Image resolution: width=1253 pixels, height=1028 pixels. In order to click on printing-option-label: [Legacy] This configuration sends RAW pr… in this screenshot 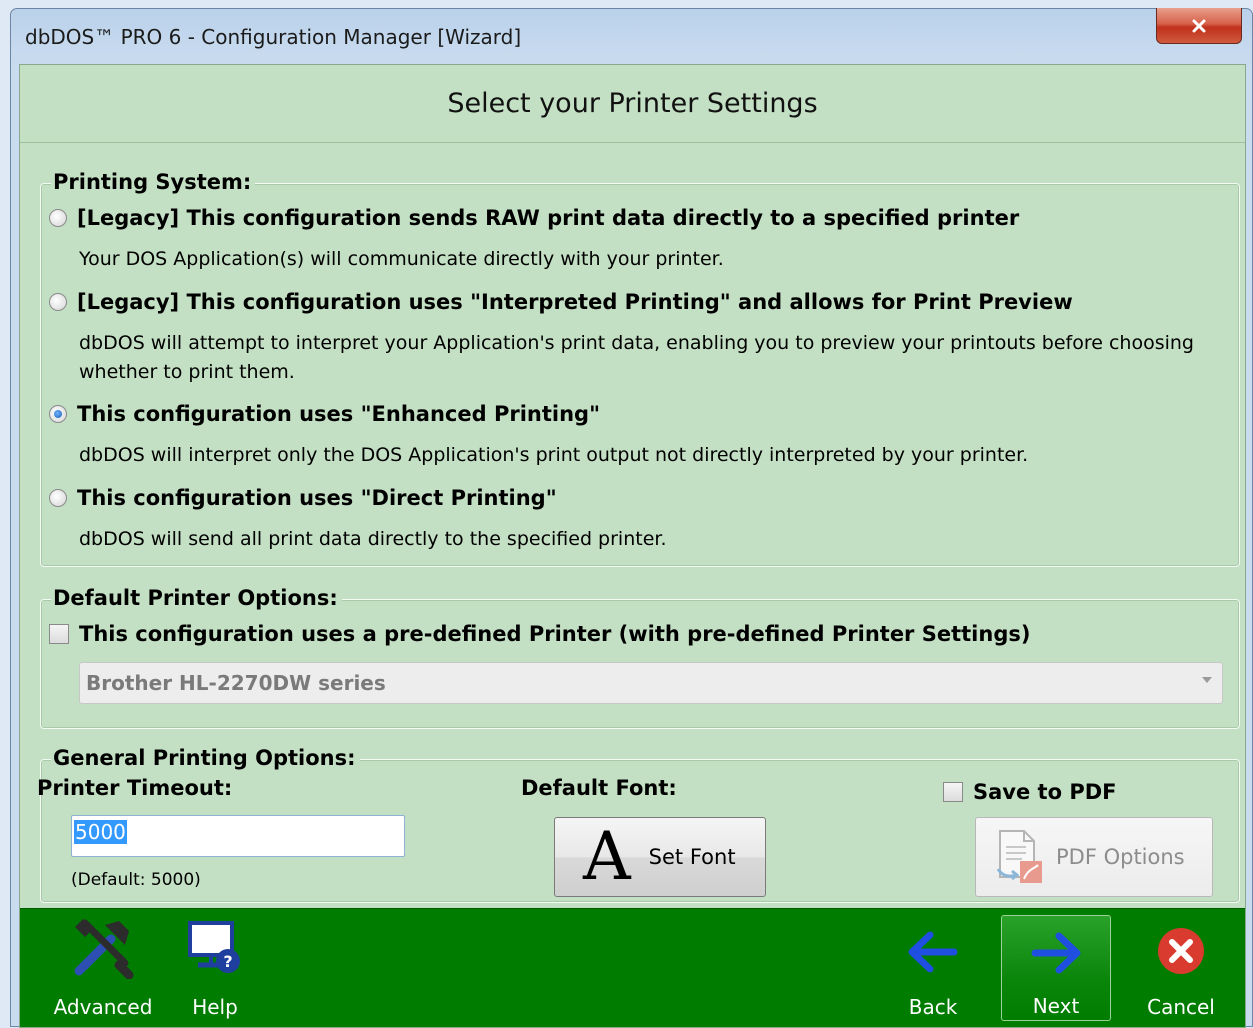, I will do `click(548, 218)`.